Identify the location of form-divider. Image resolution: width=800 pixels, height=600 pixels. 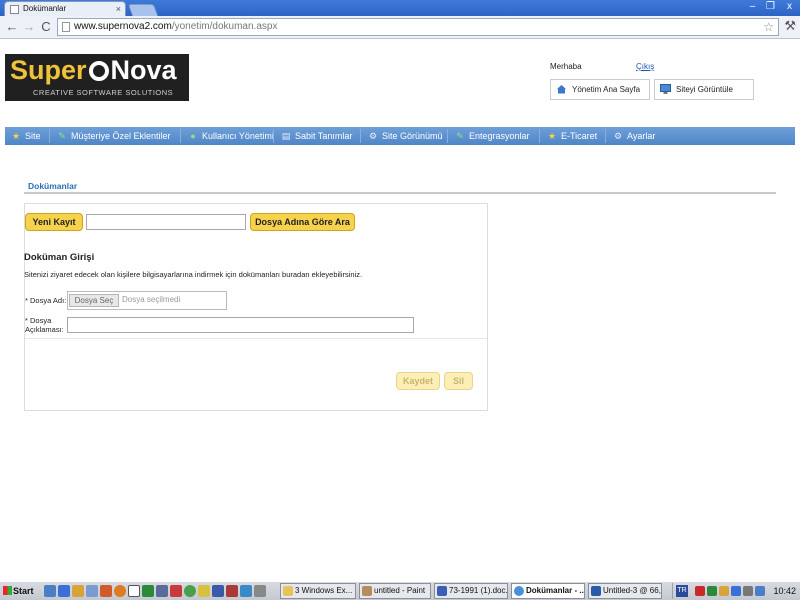
(256, 338).